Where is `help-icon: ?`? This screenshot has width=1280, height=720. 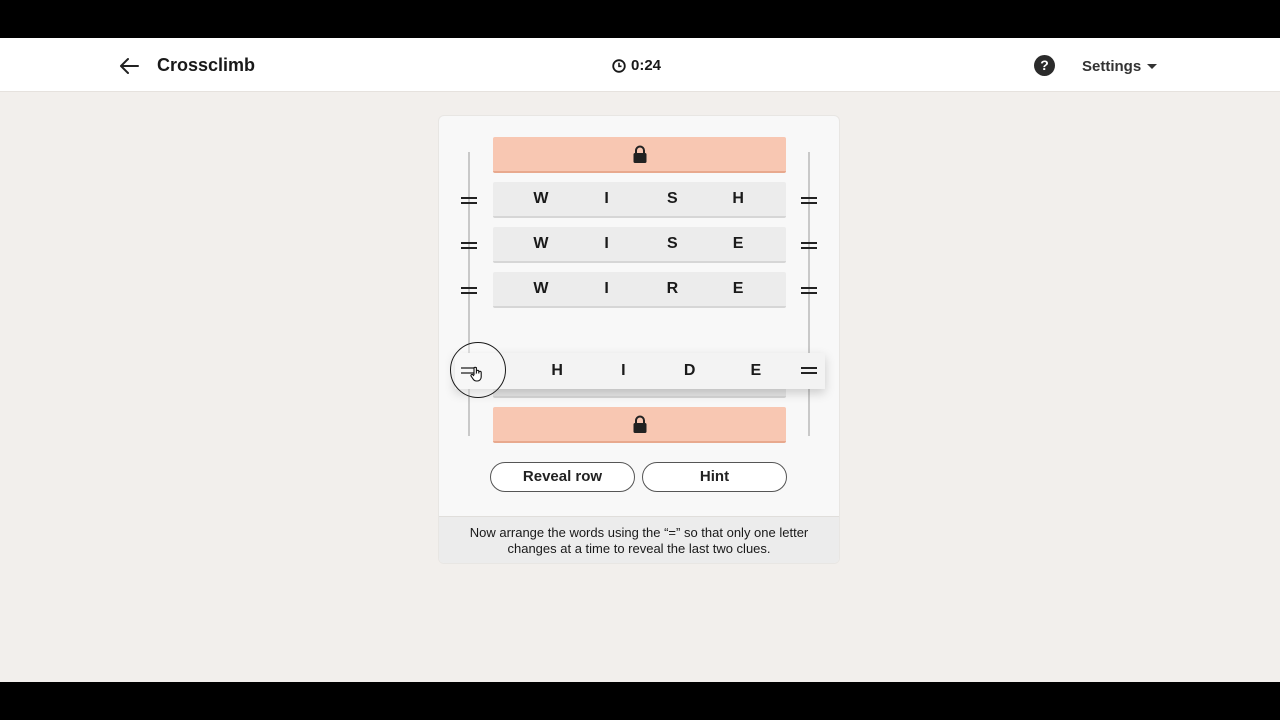
help-icon: ? is located at coordinates (1044, 65).